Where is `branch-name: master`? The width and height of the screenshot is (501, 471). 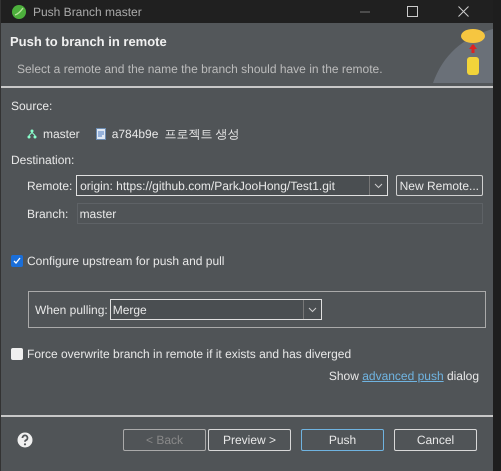 branch-name: master is located at coordinates (61, 134).